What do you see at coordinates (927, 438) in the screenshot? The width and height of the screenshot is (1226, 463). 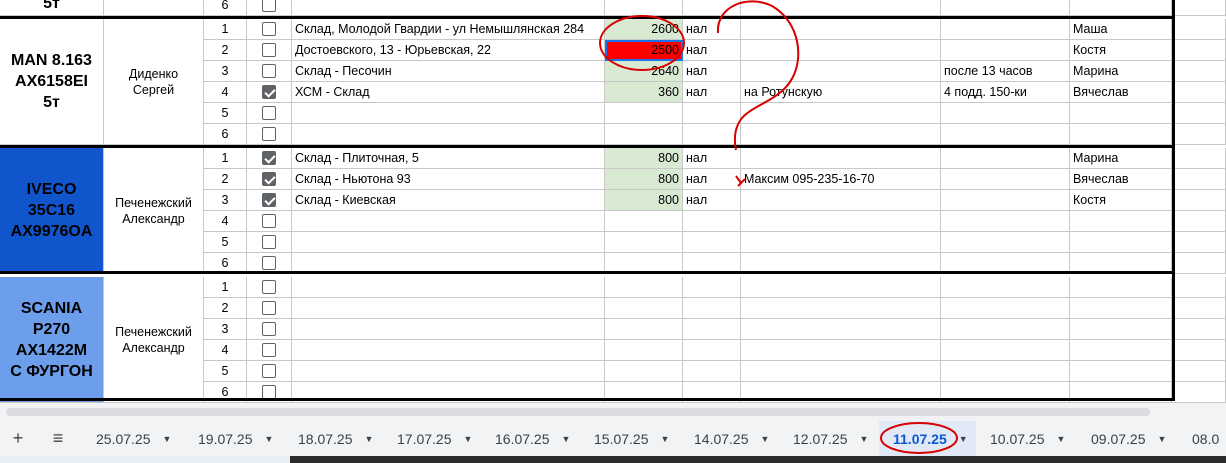 I see `sheet-tab-active: 11.07.25 ▼` at bounding box center [927, 438].